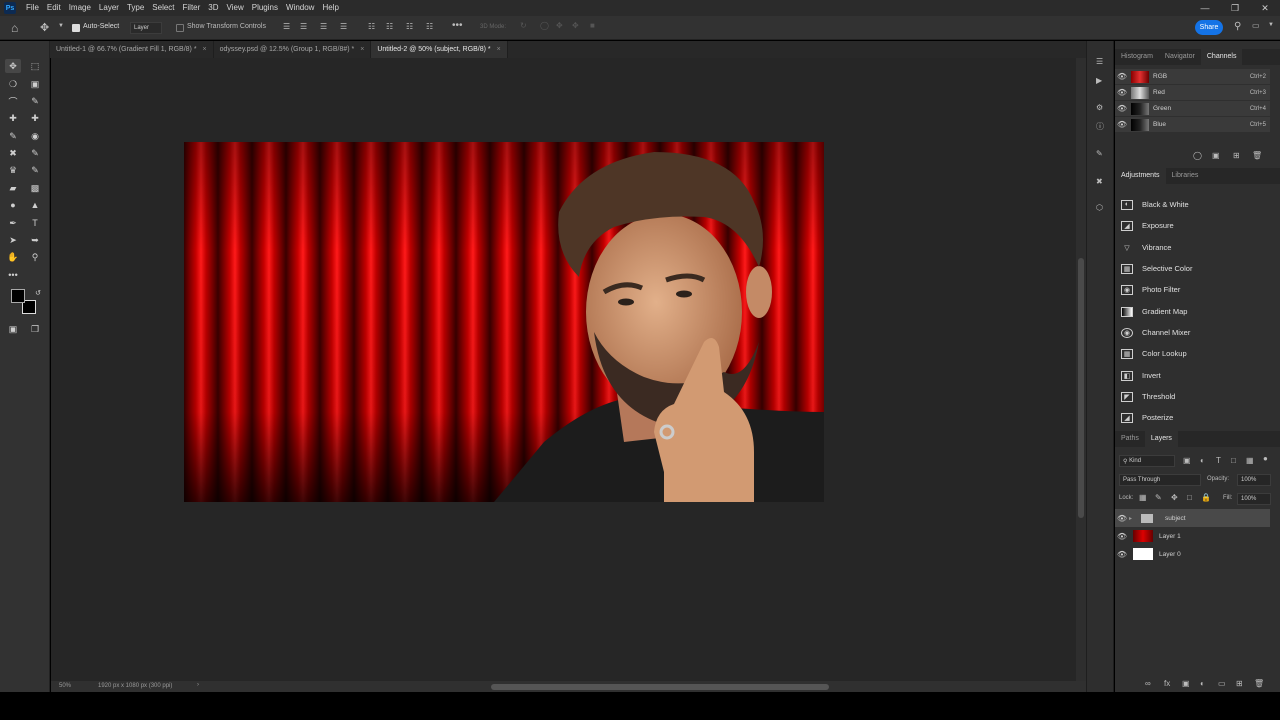  Describe the element at coordinates (1191, 289) in the screenshot. I see `adjustment-item: ◉ Photo Filter` at that location.